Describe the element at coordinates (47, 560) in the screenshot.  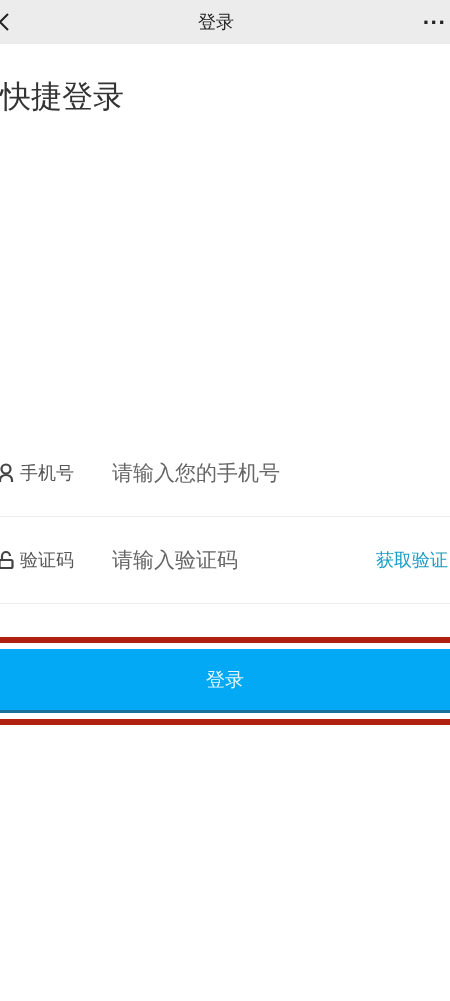
I see `field-label: 验证码` at that location.